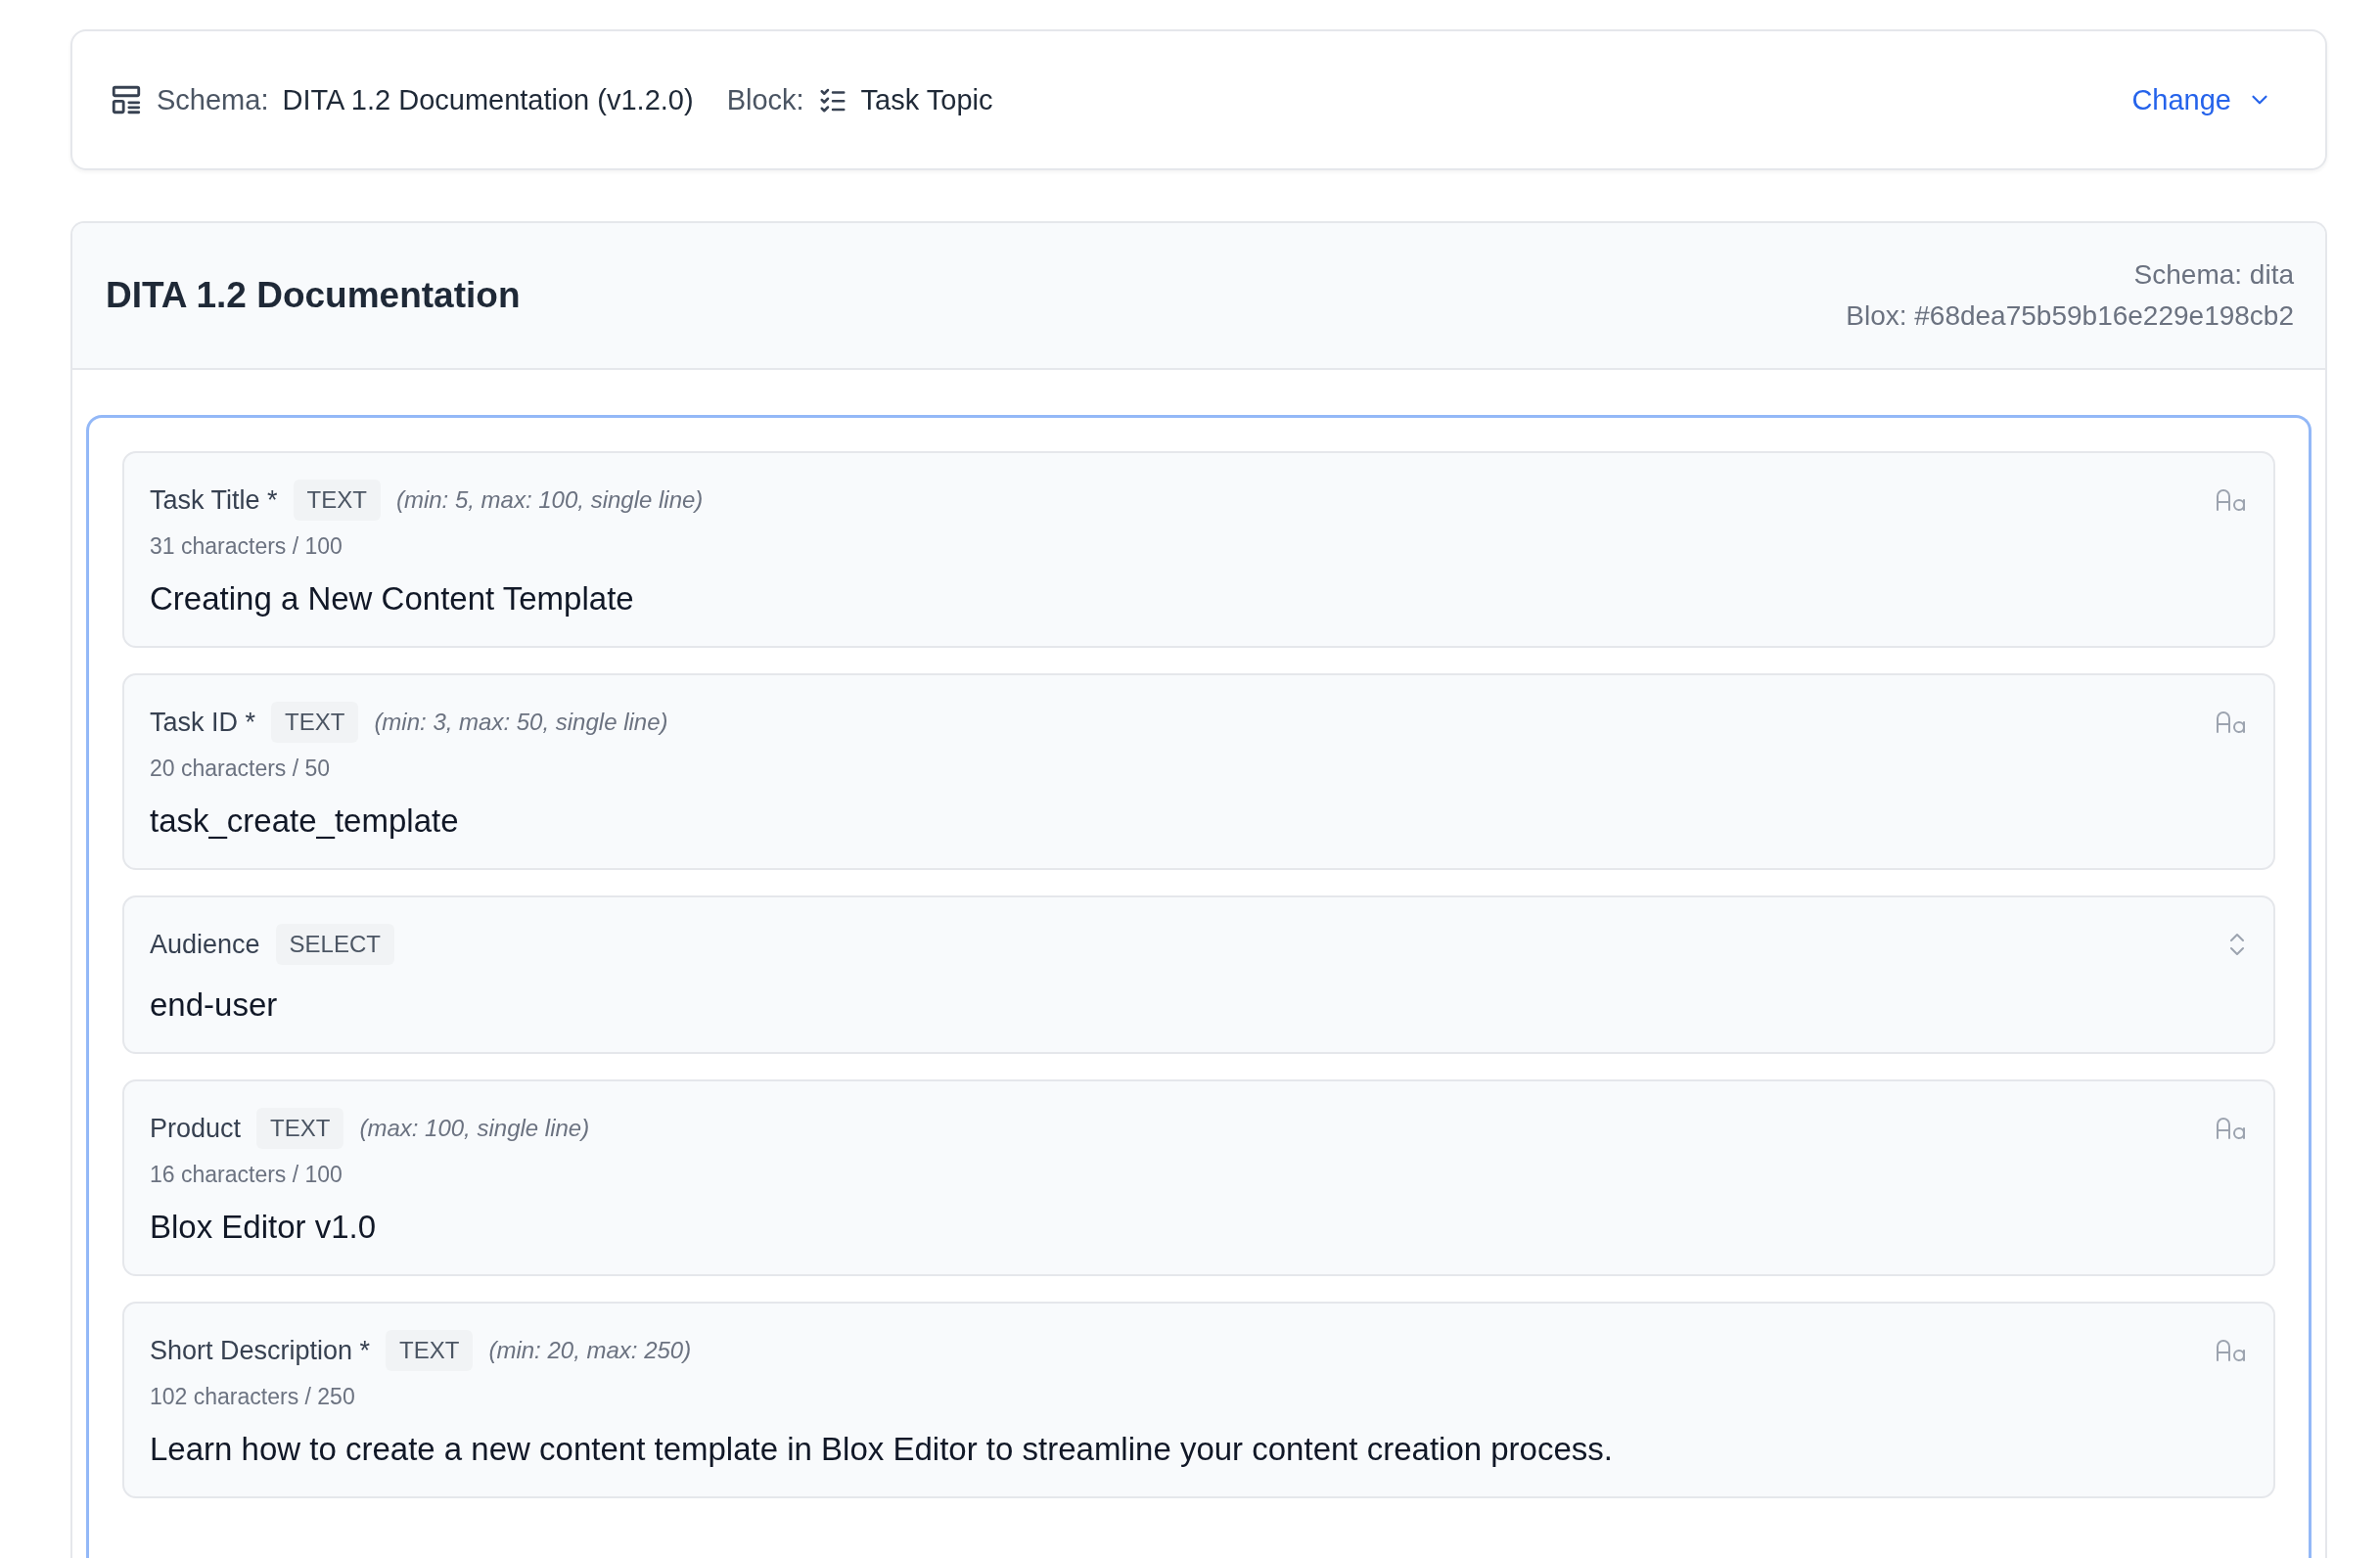  Describe the element at coordinates (214, 500) in the screenshot. I see `field-label: Task Title *` at that location.